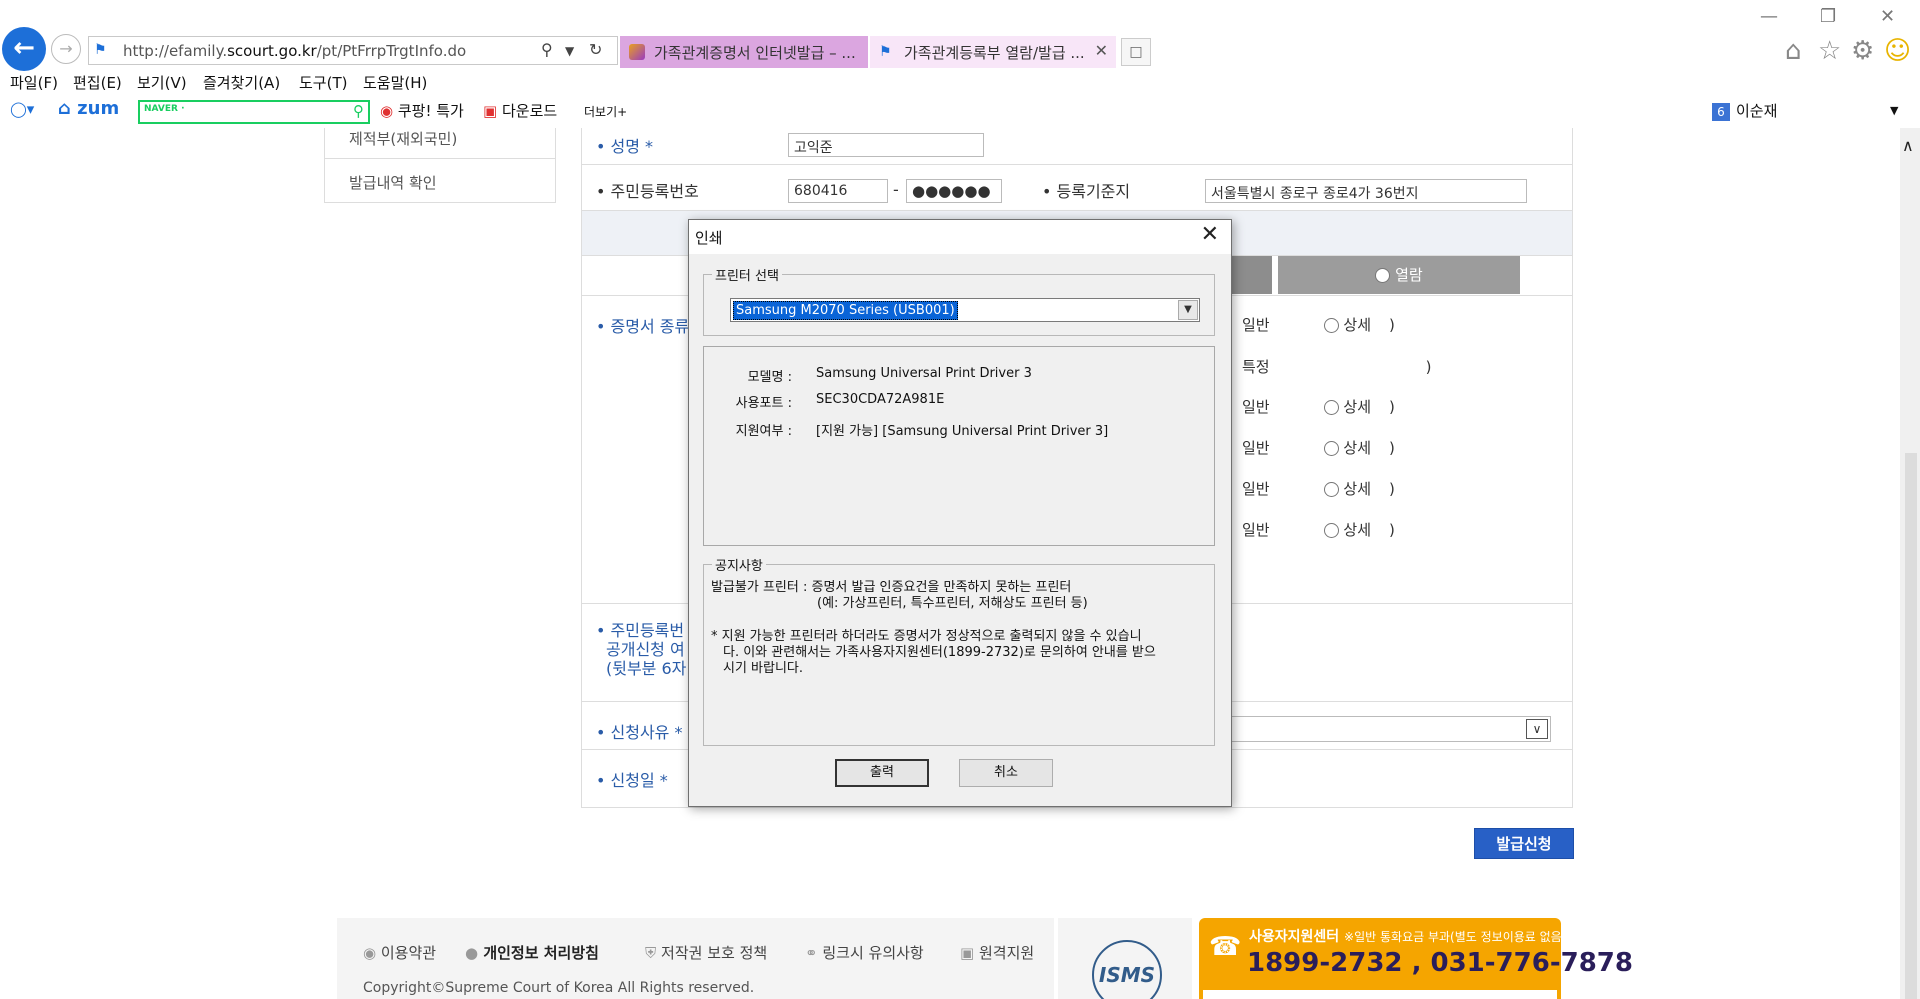 This screenshot has height=999, width=1920. What do you see at coordinates (924, 373) in the screenshot?
I see `model-value: Samsung Universal Print Driver 3` at bounding box center [924, 373].